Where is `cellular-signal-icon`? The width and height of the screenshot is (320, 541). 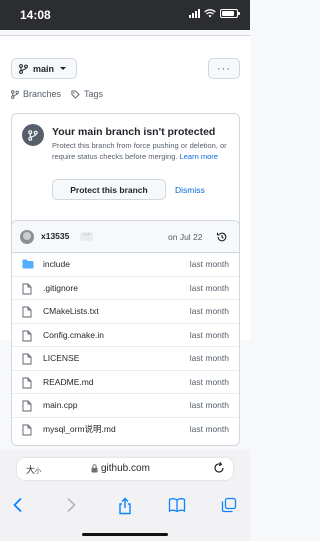 cellular-signal-icon is located at coordinates (194, 13).